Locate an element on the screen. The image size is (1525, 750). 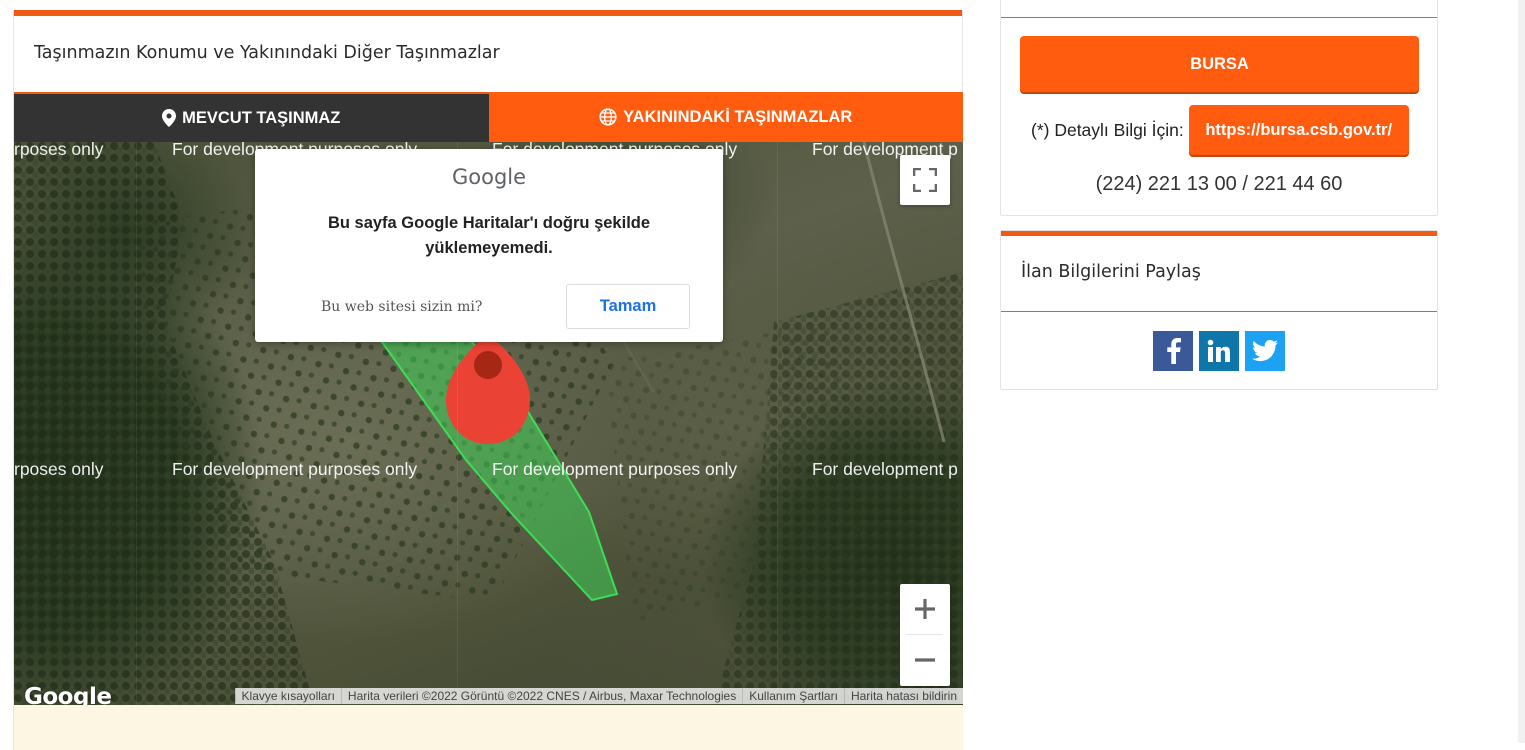
detail-label: (*) Detaylı Bilgi İçin: is located at coordinates (1107, 129).